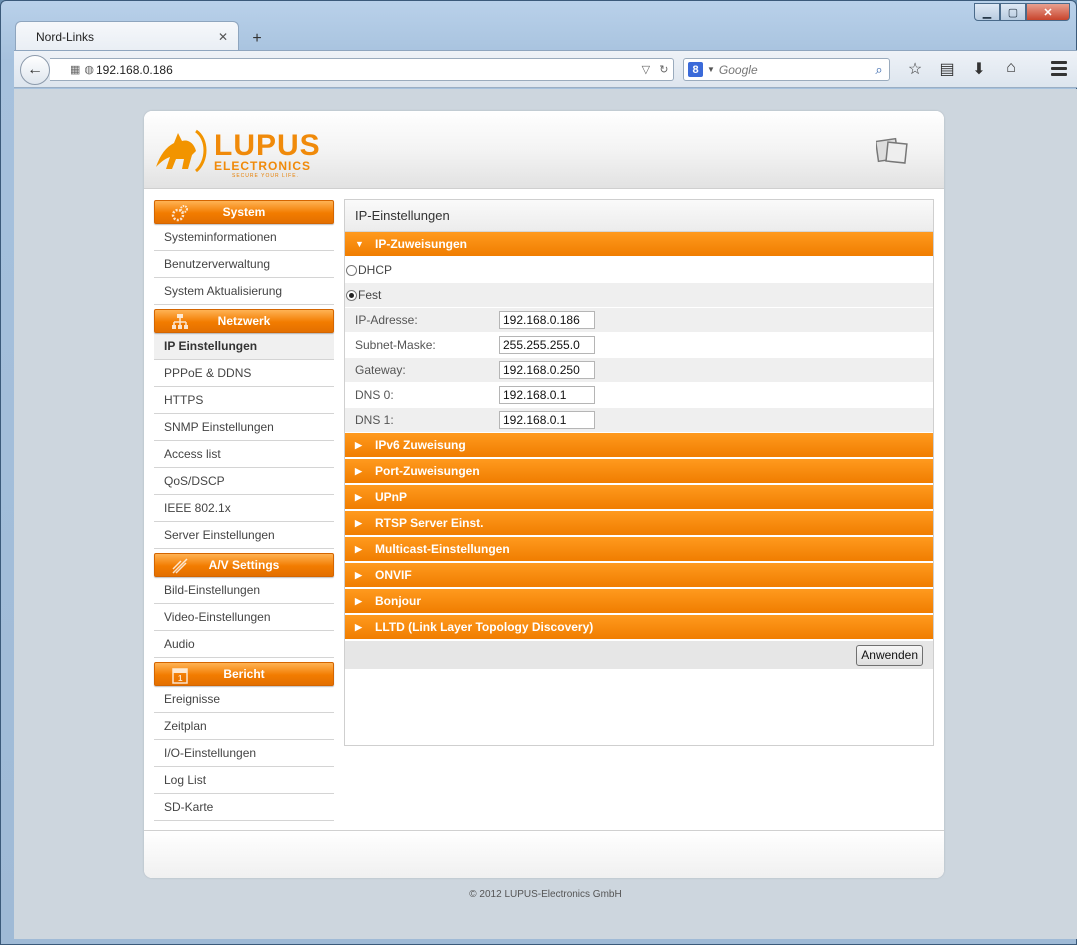 The height and width of the screenshot is (945, 1077). I want to click on section-onvif: ▶ ONVIF, so click(639, 575).